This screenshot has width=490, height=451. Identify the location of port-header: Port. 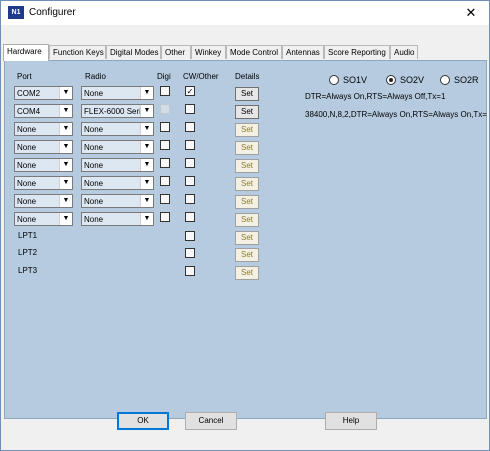
(24, 76).